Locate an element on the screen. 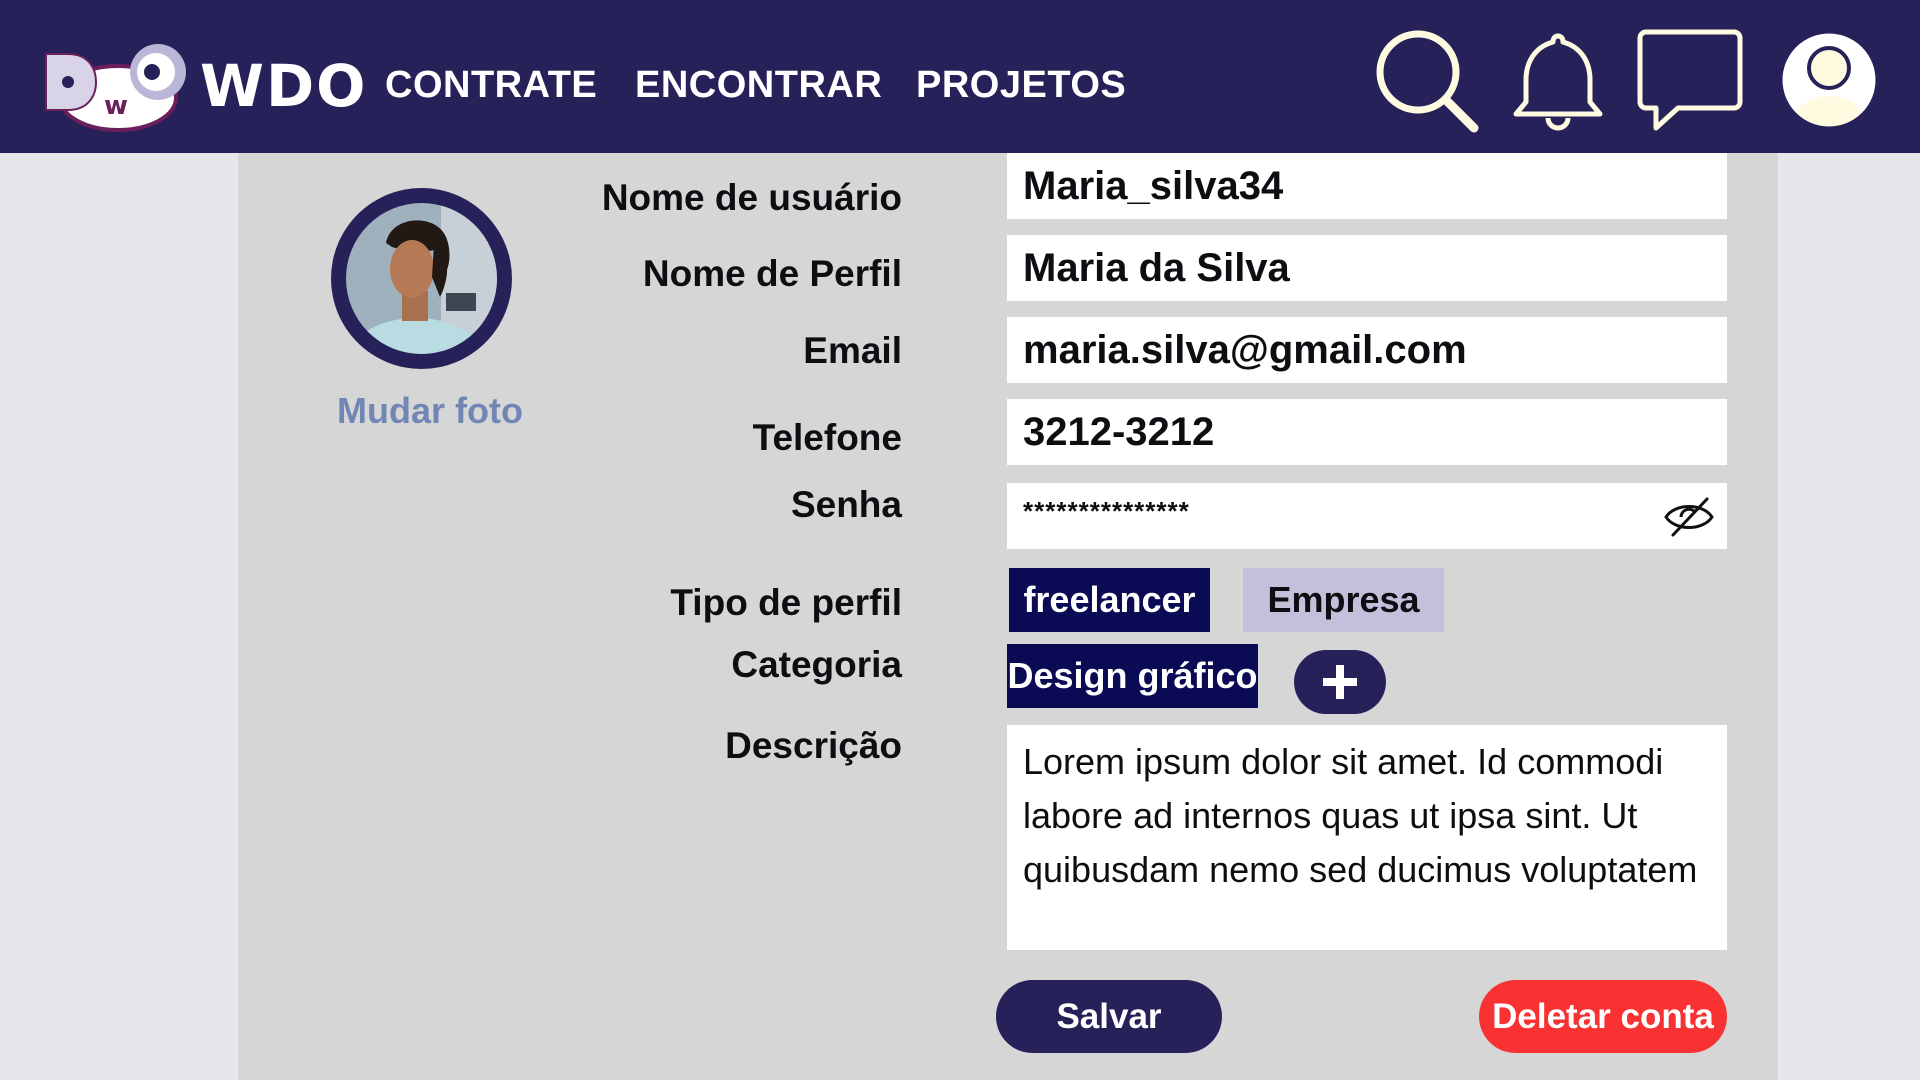 Image resolution: width=1920 pixels, height=1080 pixels. brand-name: WDO is located at coordinates (283, 86).